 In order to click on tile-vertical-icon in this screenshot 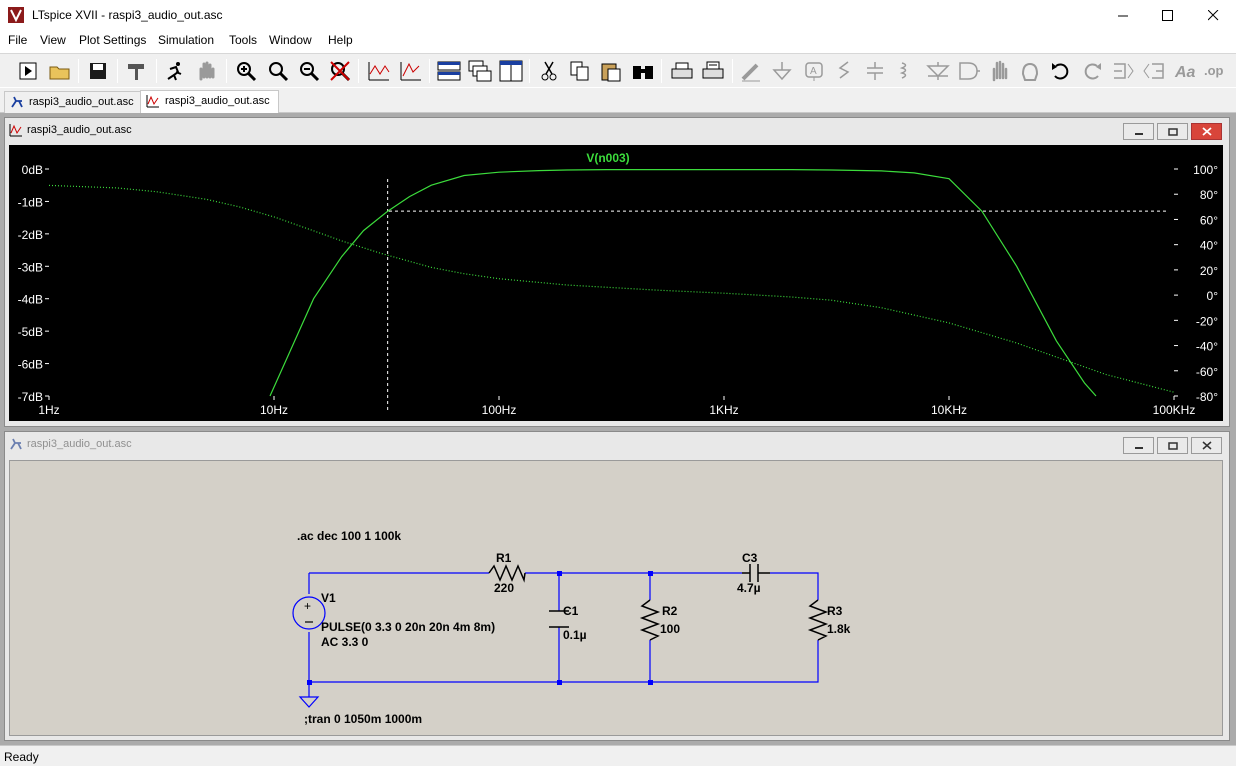, I will do `click(511, 71)`.